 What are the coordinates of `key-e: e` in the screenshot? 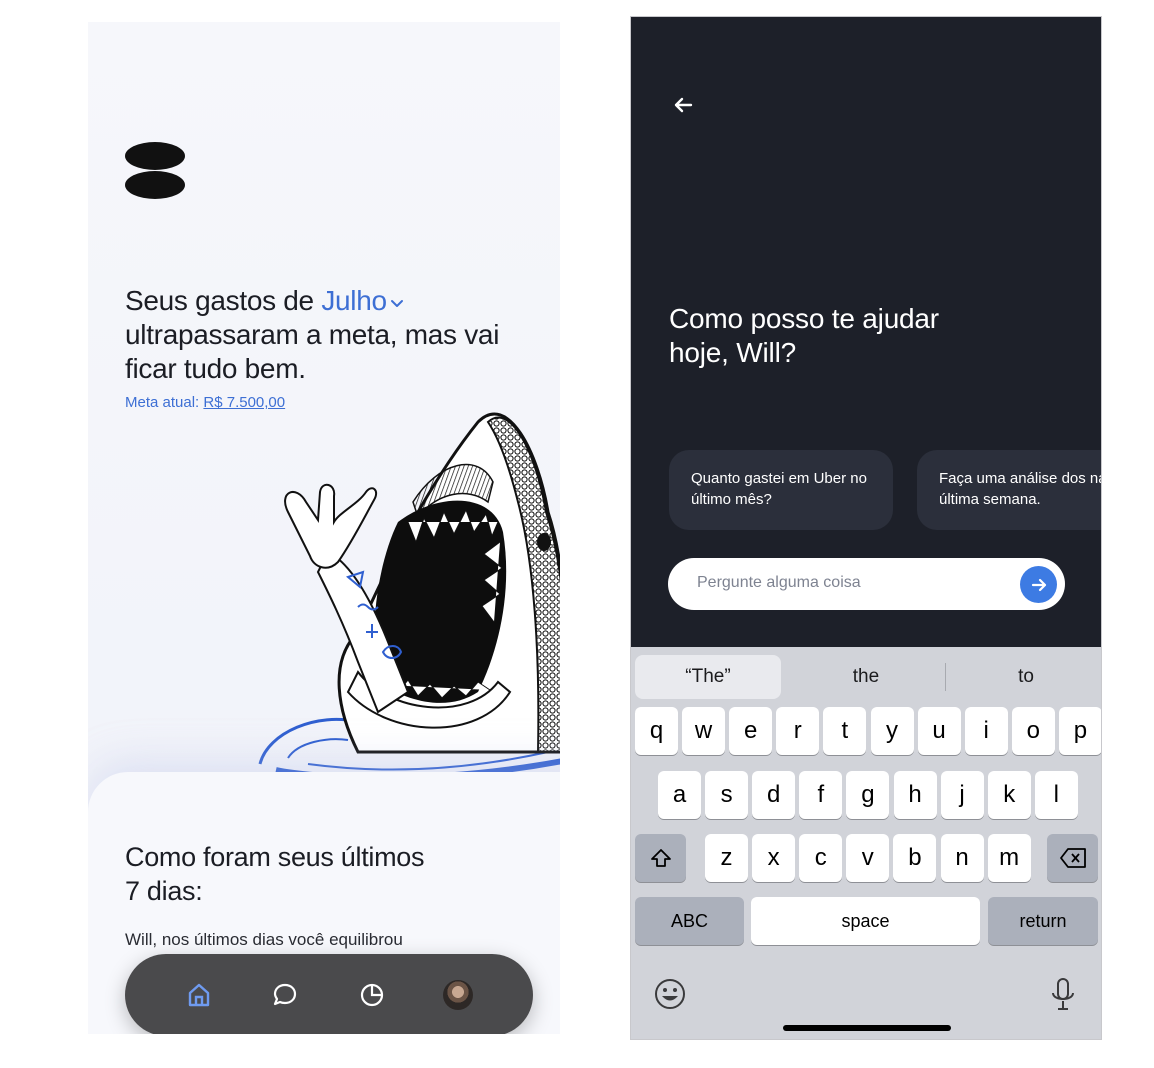 It's located at (751, 731).